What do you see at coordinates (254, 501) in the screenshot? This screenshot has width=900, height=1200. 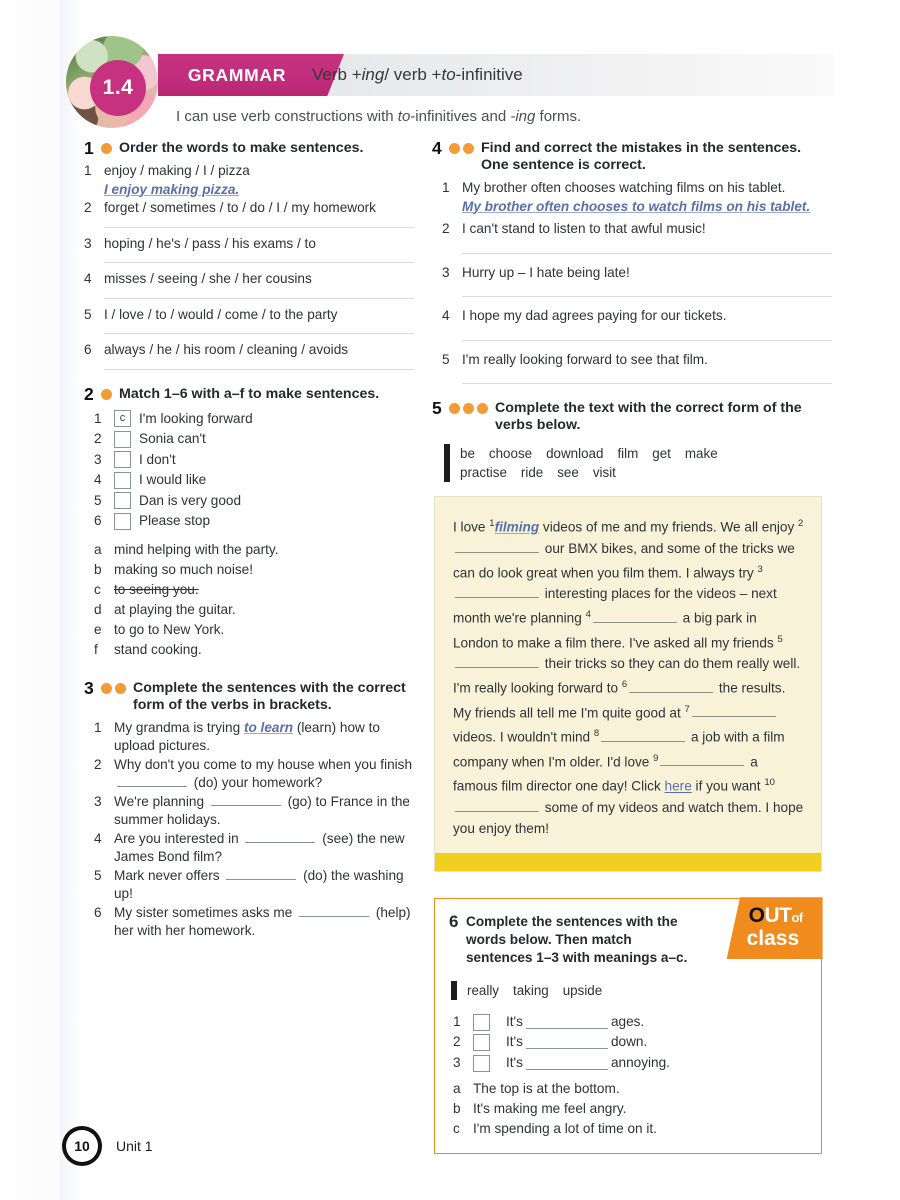 I see `list-item: 5 Dan is very good` at bounding box center [254, 501].